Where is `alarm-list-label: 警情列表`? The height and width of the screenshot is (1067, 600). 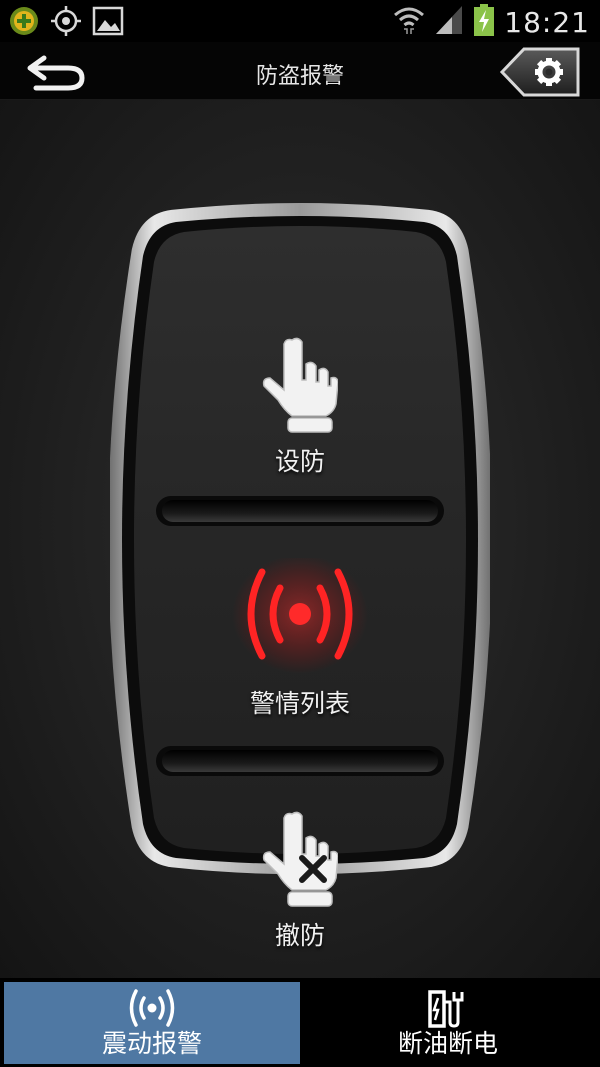
alarm-list-label: 警情列表 is located at coordinates (299, 703).